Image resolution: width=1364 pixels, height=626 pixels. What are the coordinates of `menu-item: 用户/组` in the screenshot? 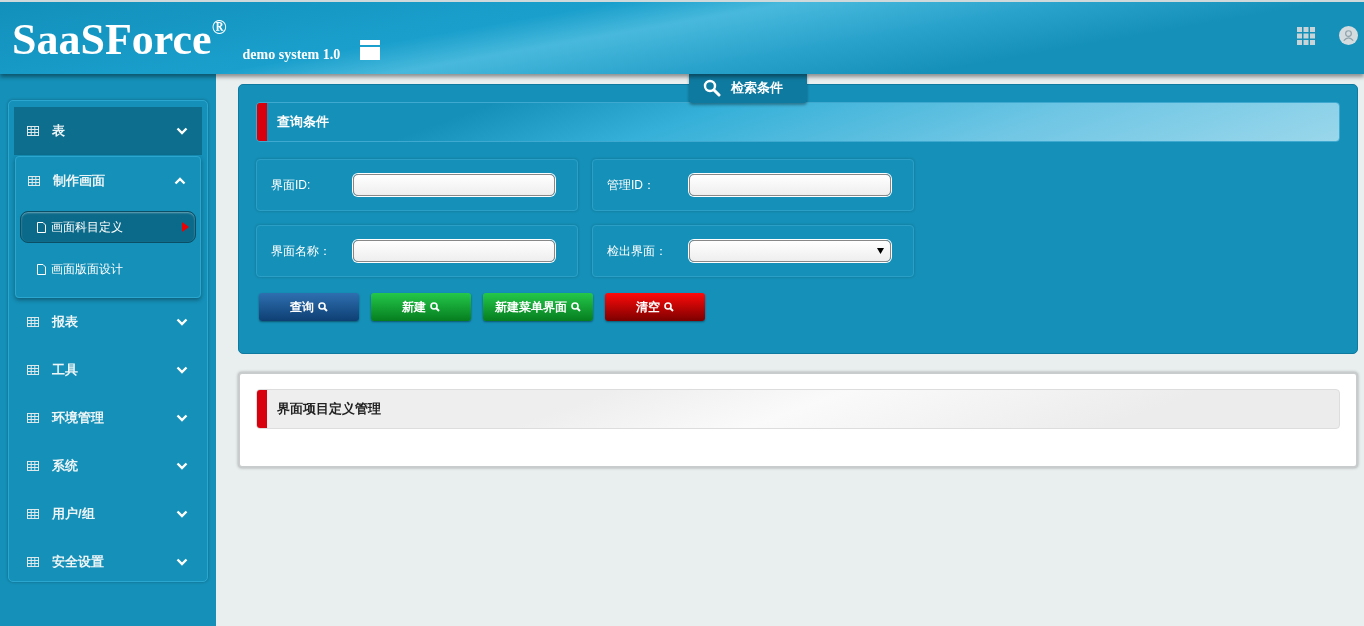 It's located at (108, 514).